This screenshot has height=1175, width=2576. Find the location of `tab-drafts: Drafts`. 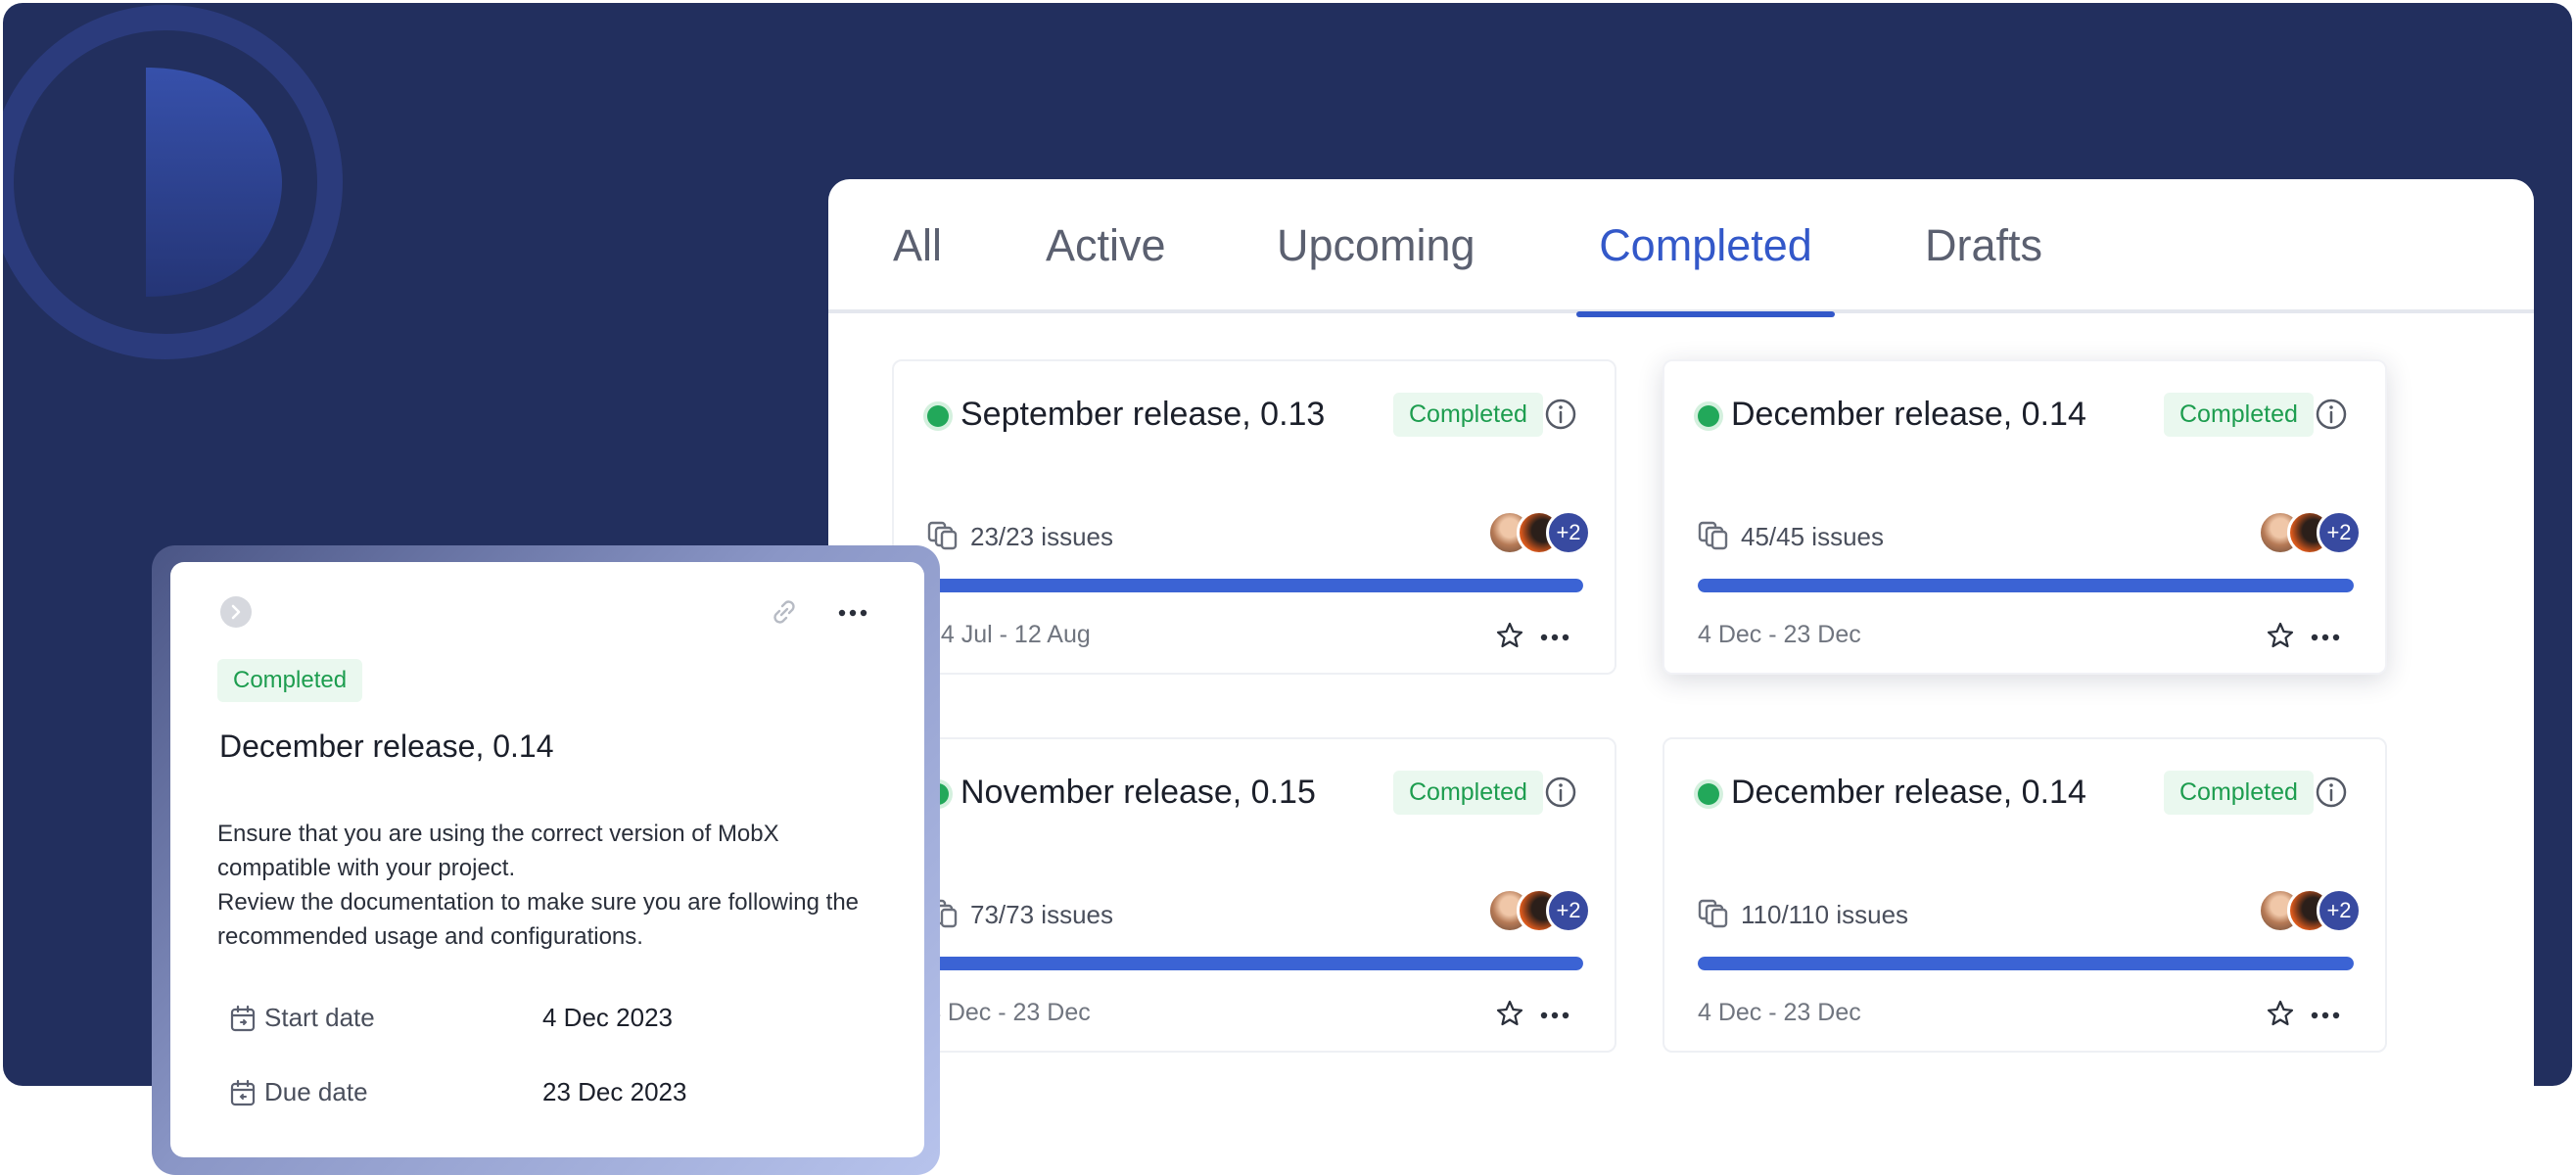

tab-drafts: Drafts is located at coordinates (1983, 266).